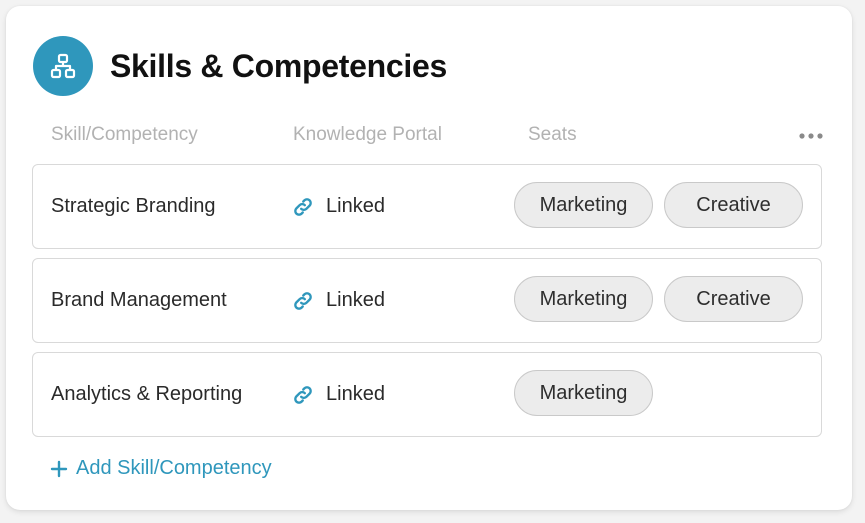 The width and height of the screenshot is (865, 523). I want to click on hierarchy-icon, so click(63, 66).